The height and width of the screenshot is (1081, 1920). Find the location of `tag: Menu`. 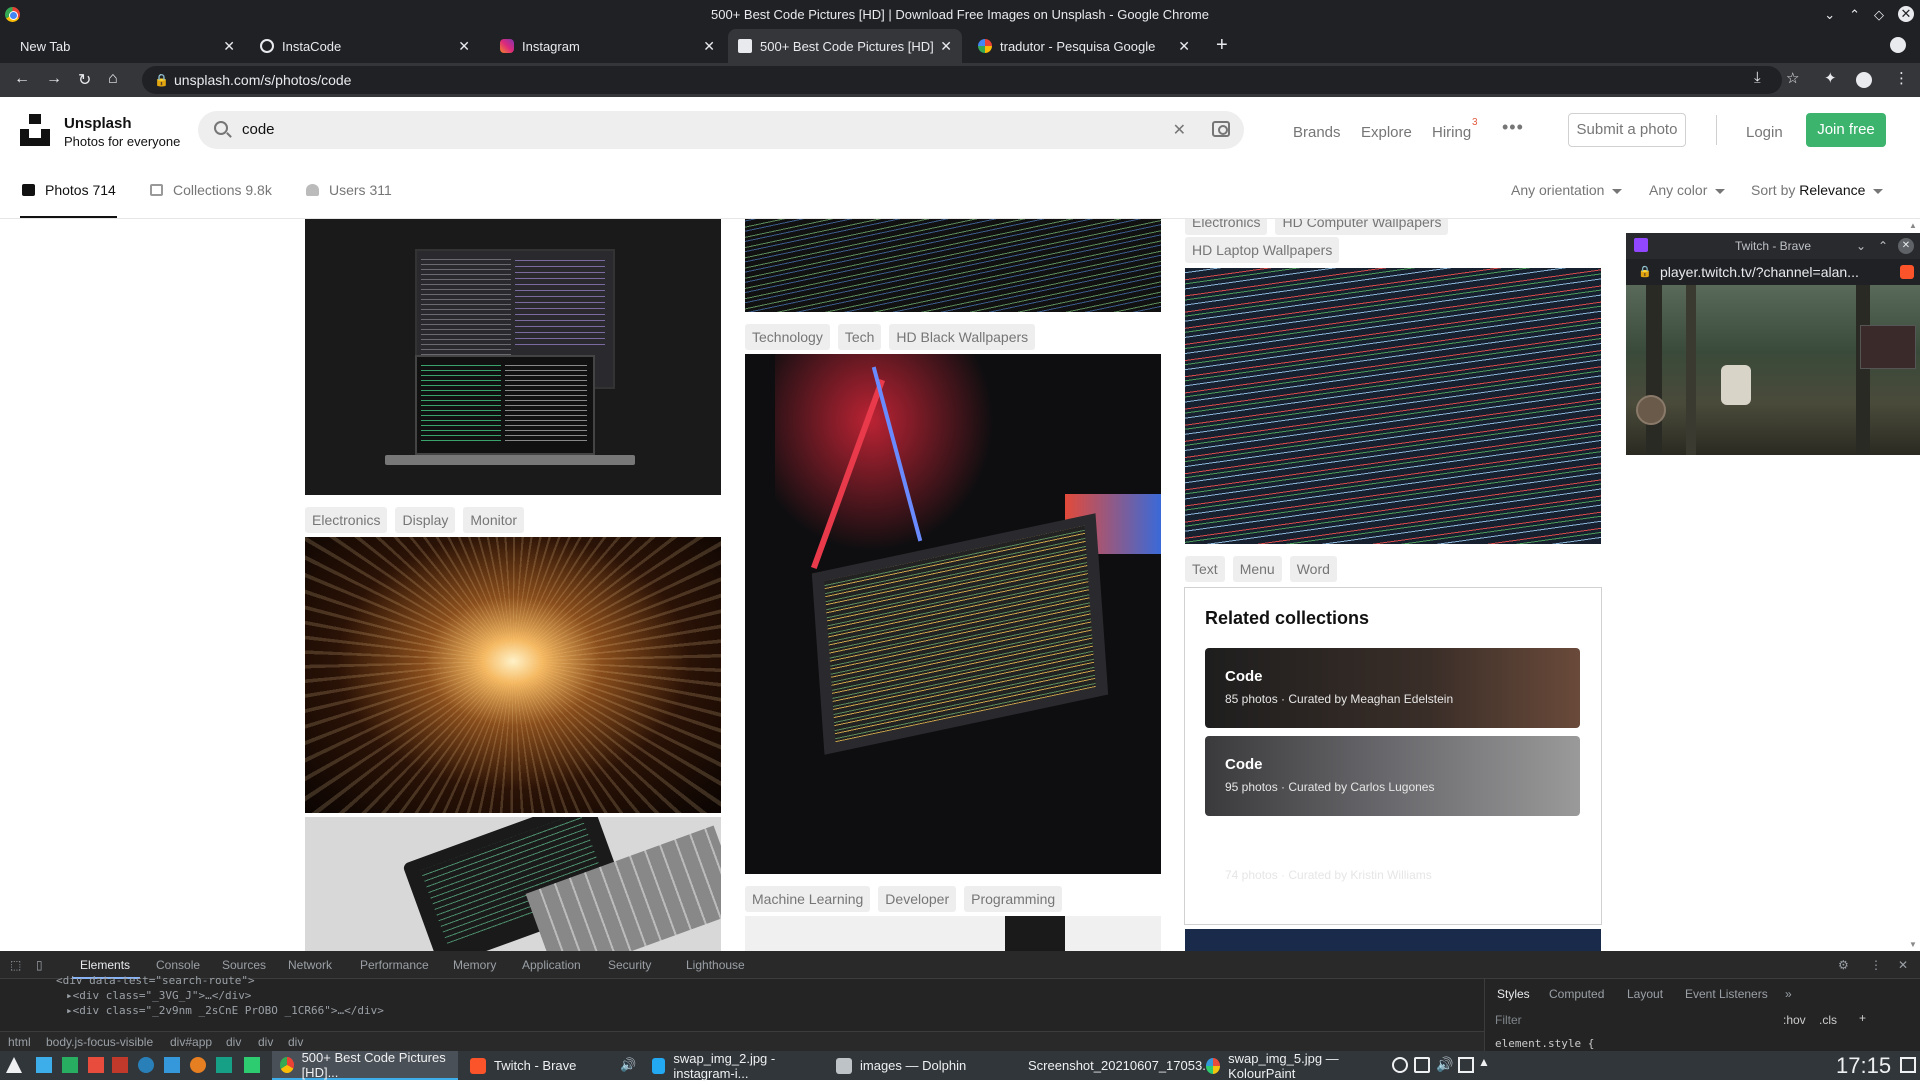

tag: Menu is located at coordinates (1257, 569).